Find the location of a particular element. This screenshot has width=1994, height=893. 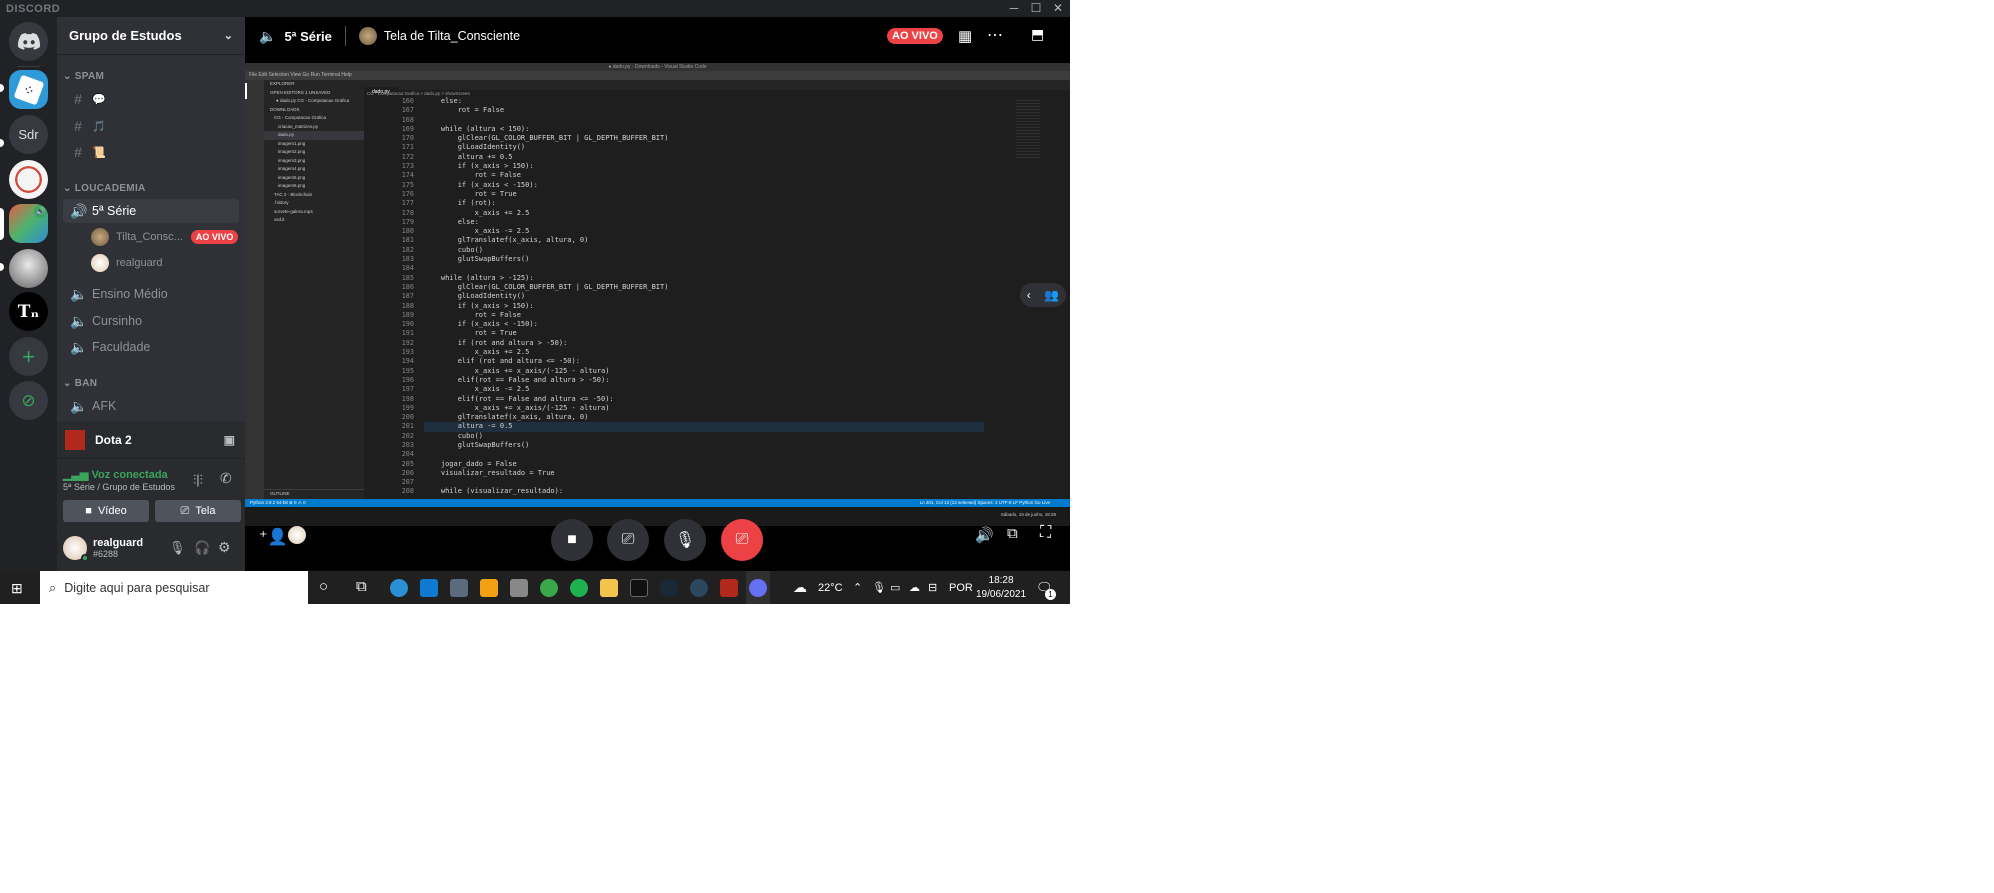

line-number: 196 is located at coordinates (407, 379).